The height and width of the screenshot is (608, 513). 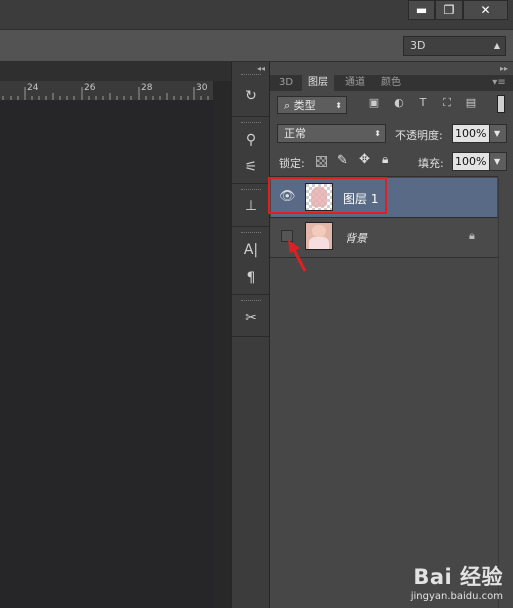 I want to click on brush-settings-icon: ⚟, so click(x=251, y=167).